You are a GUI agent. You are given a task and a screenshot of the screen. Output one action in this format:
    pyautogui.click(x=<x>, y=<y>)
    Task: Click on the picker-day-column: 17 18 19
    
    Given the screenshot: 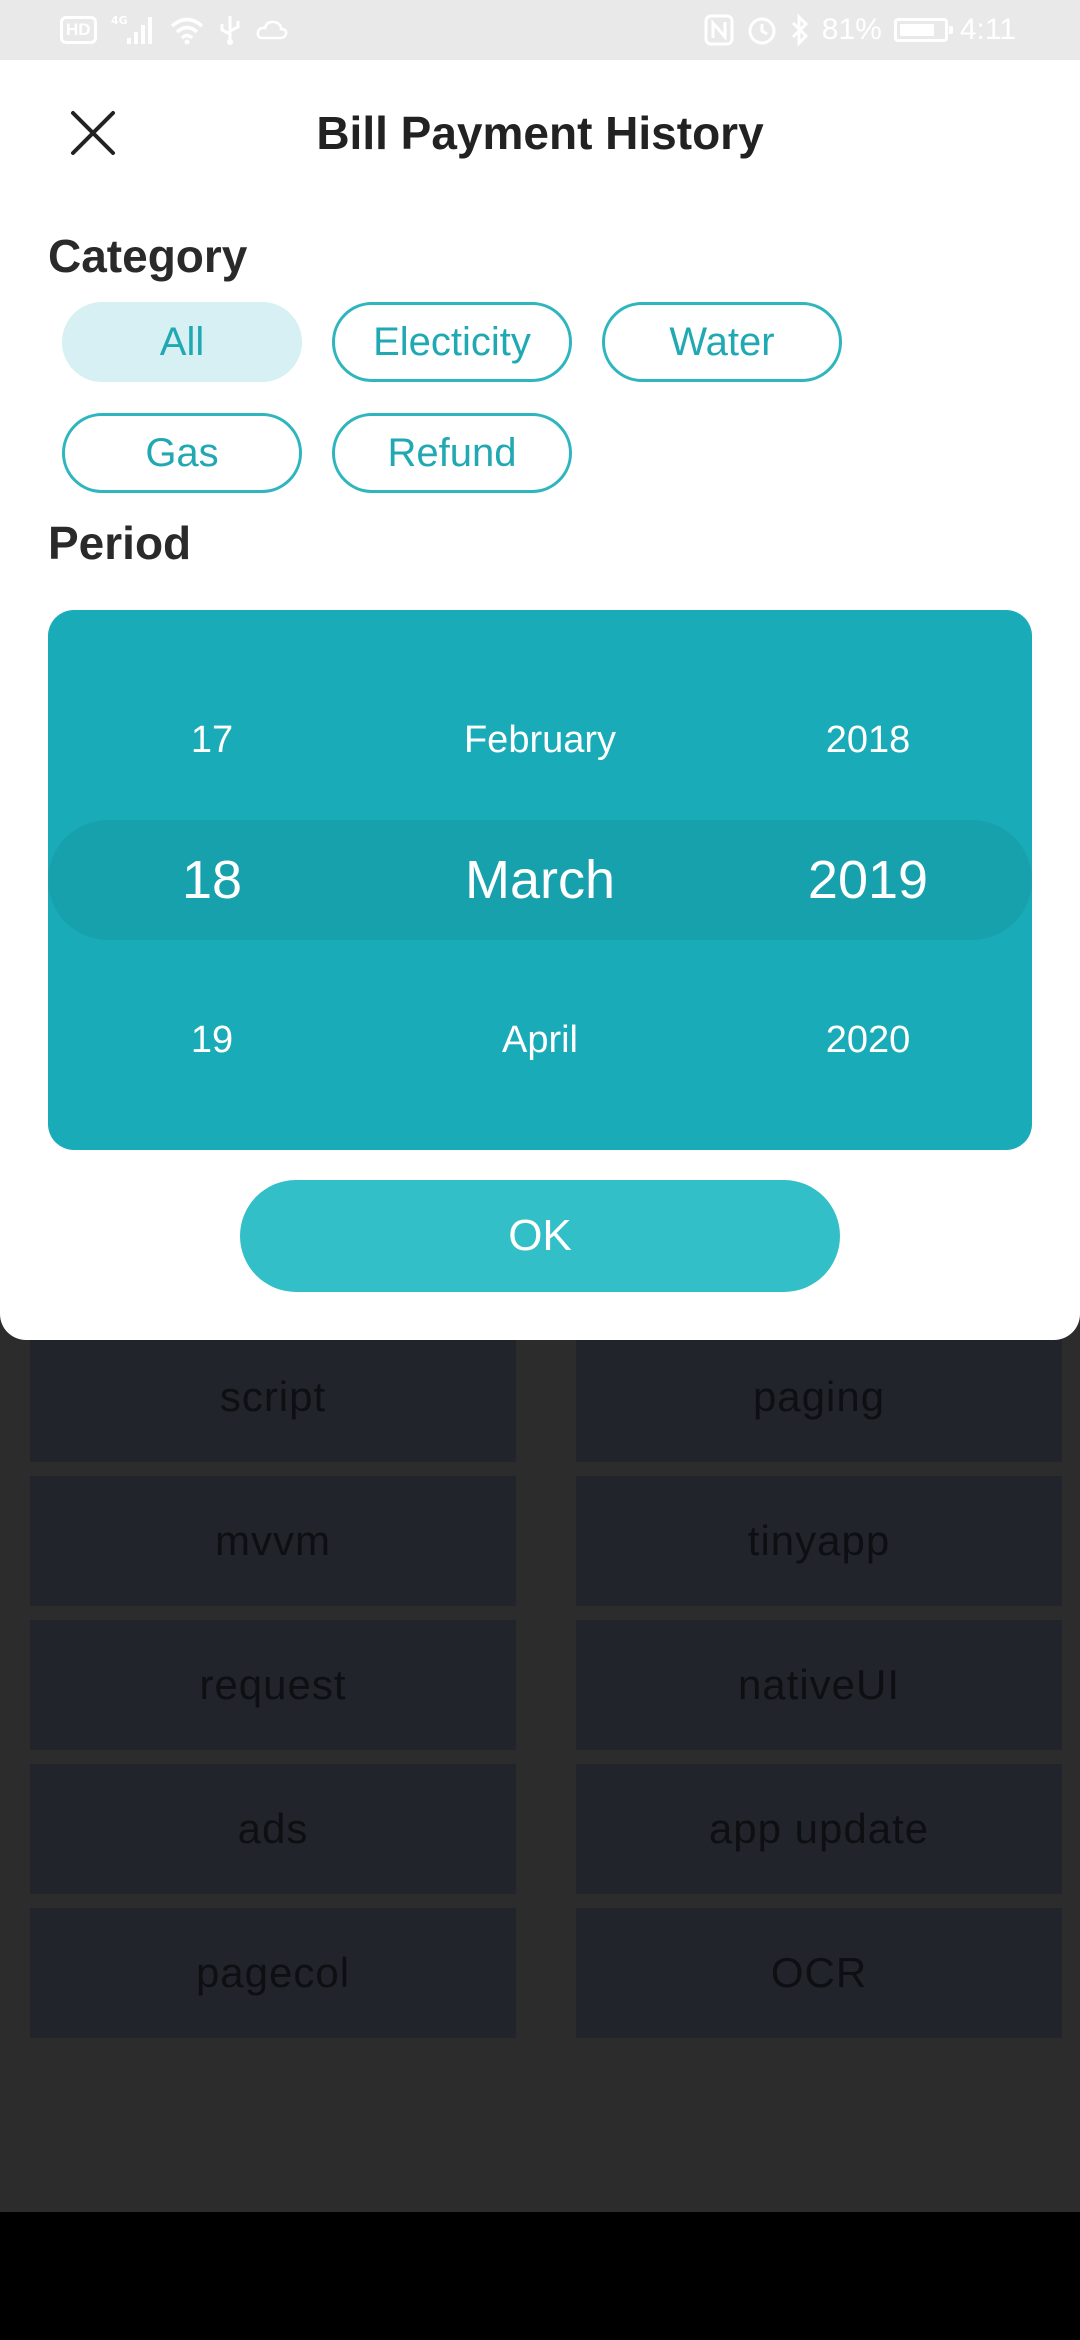 What is the action you would take?
    pyautogui.click(x=212, y=880)
    